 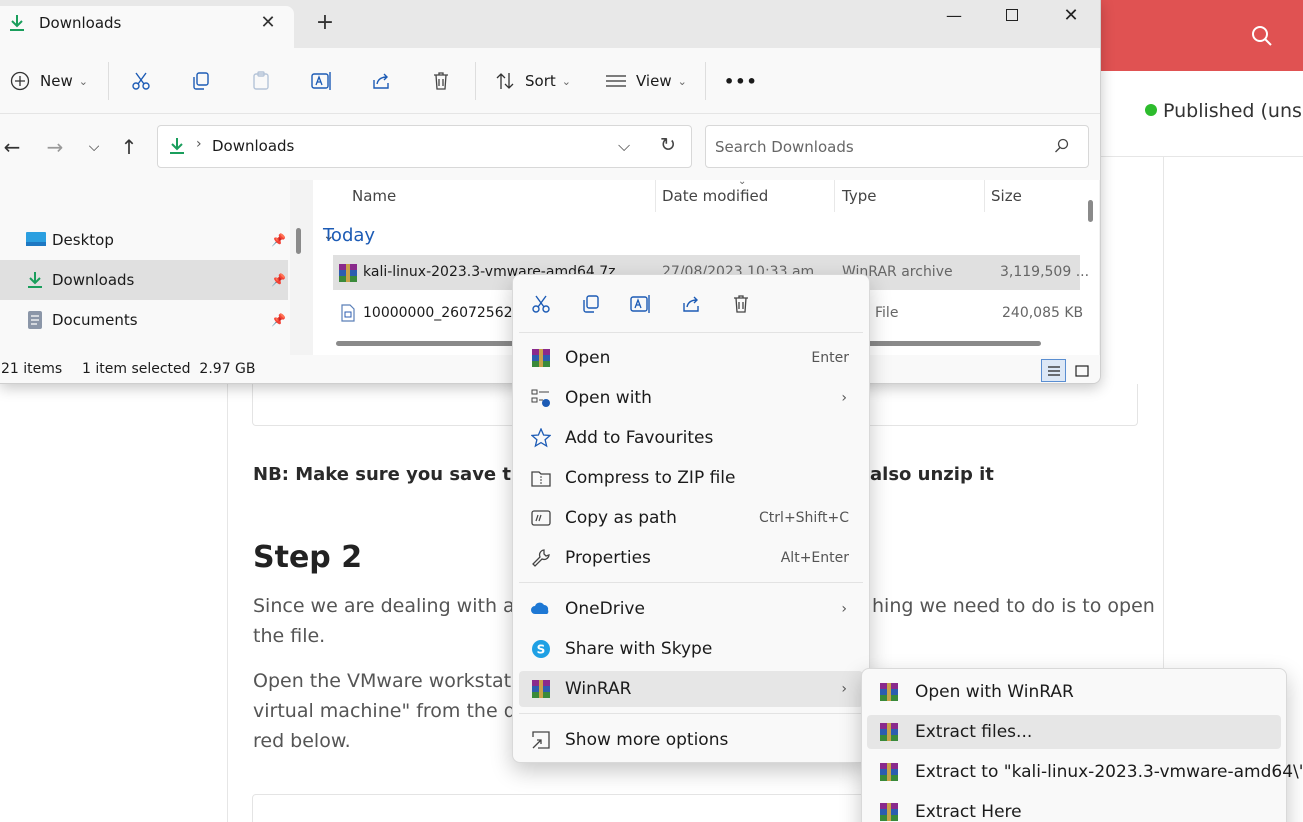 I want to click on cut-button, so click(x=141, y=81).